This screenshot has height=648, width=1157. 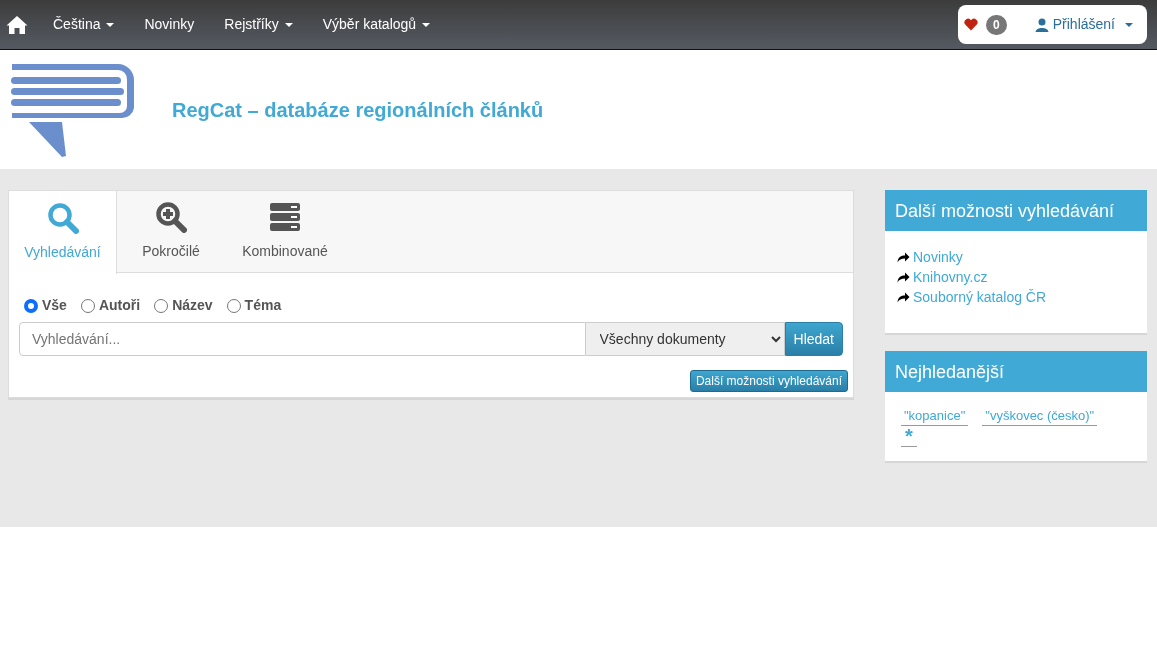 What do you see at coordinates (54, 305) in the screenshot?
I see `radio-label: Vše` at bounding box center [54, 305].